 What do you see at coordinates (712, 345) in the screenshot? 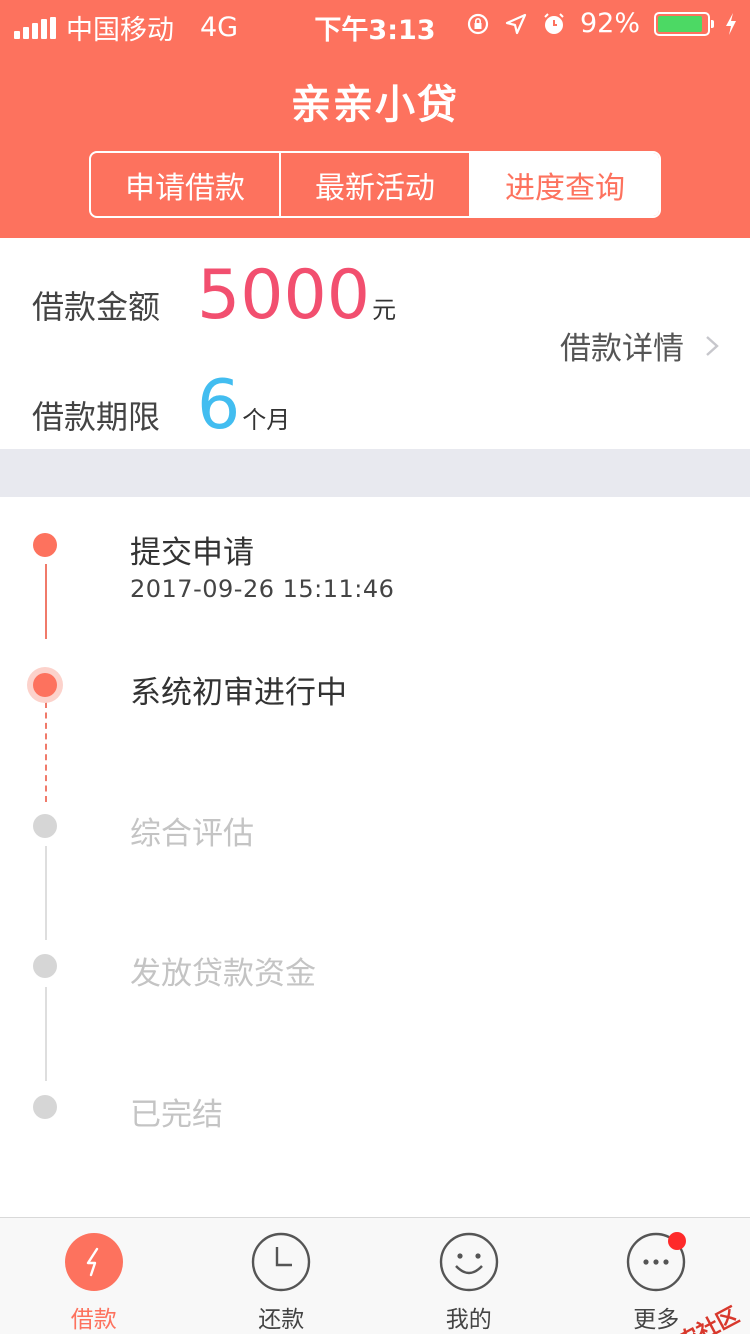
I see `chevron-right-icon` at bounding box center [712, 345].